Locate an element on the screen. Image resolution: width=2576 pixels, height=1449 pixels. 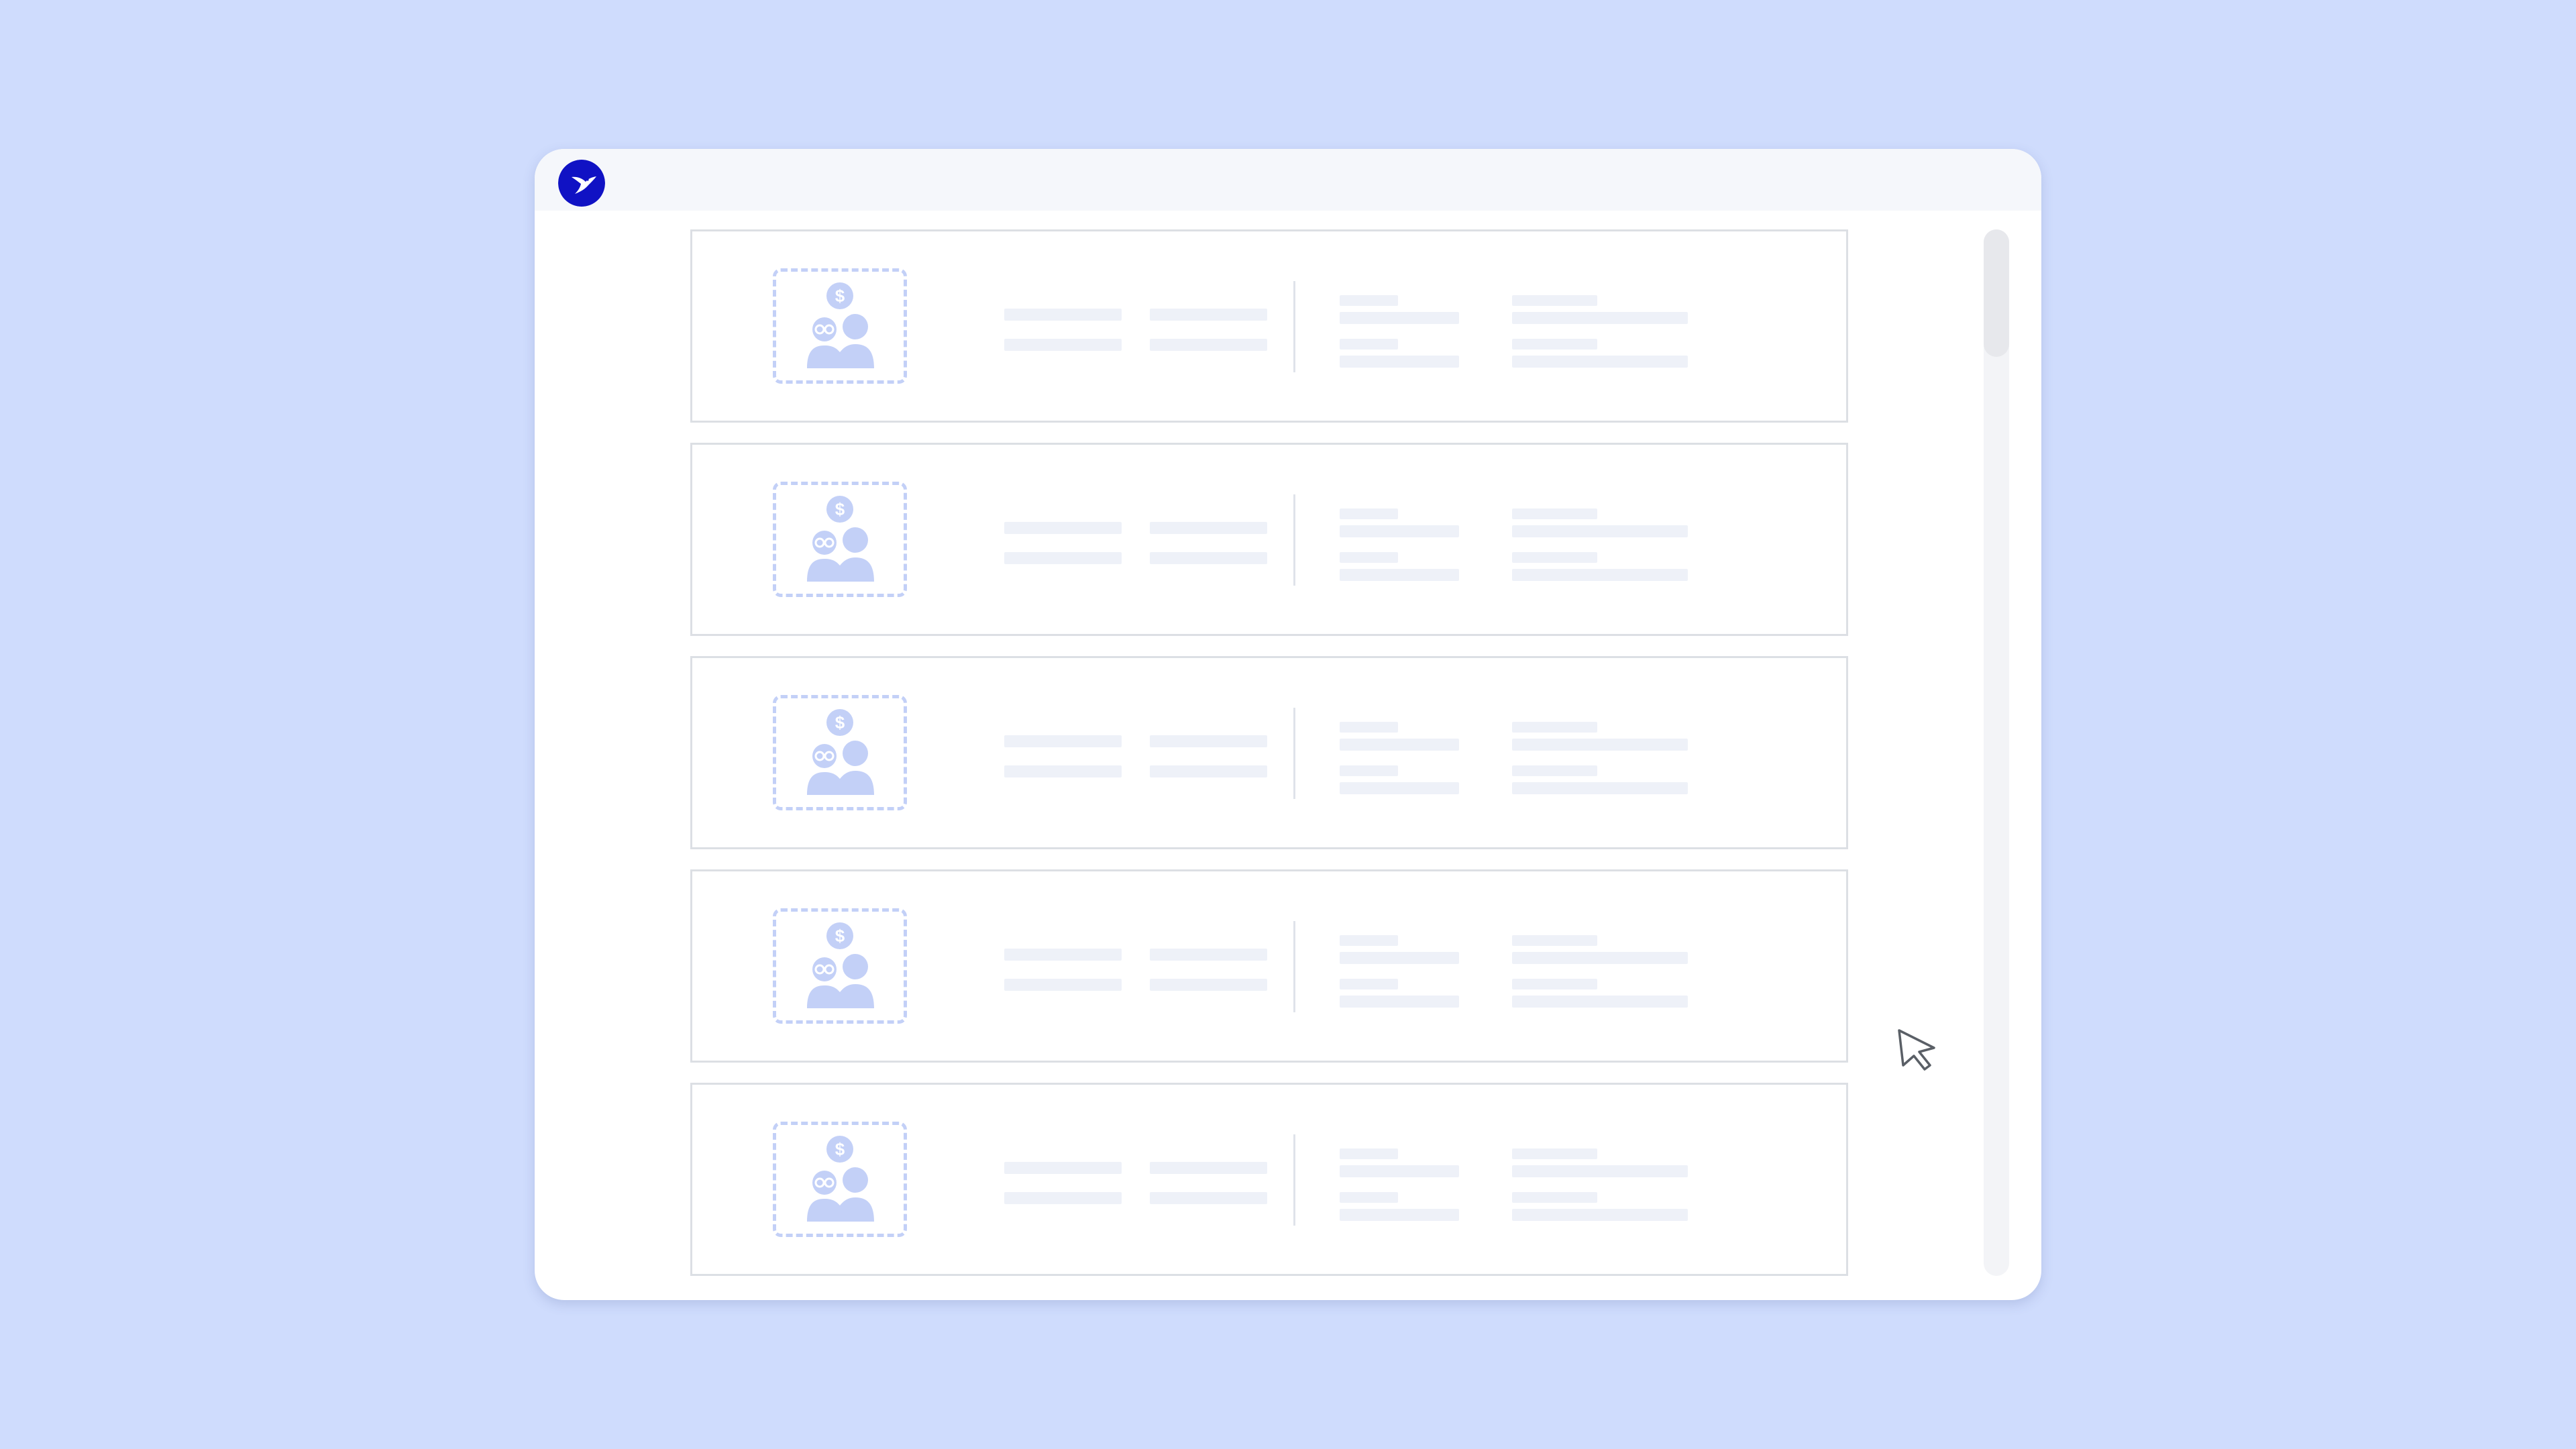
title-bar is located at coordinates (1288, 180).